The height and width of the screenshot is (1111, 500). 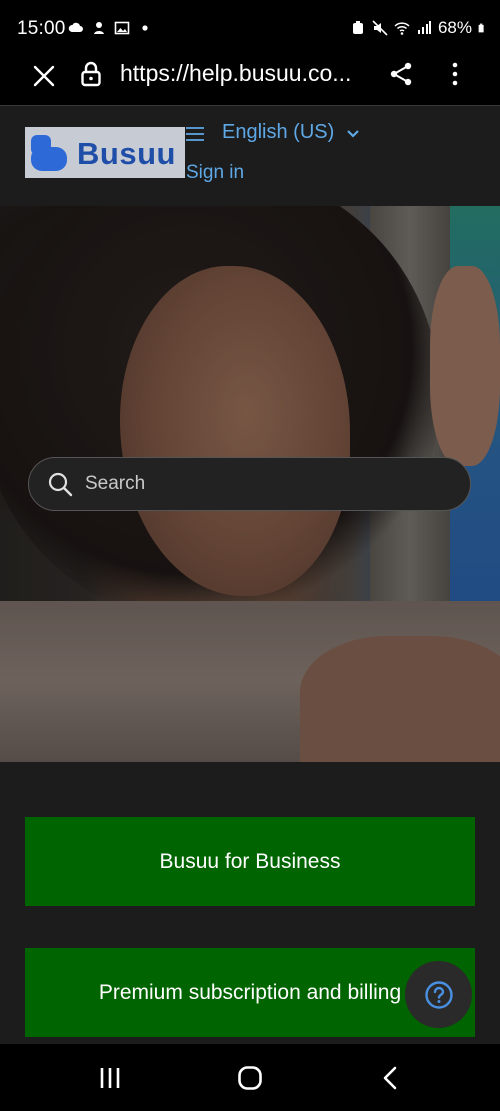 I want to click on lock-icon, so click(x=91, y=74).